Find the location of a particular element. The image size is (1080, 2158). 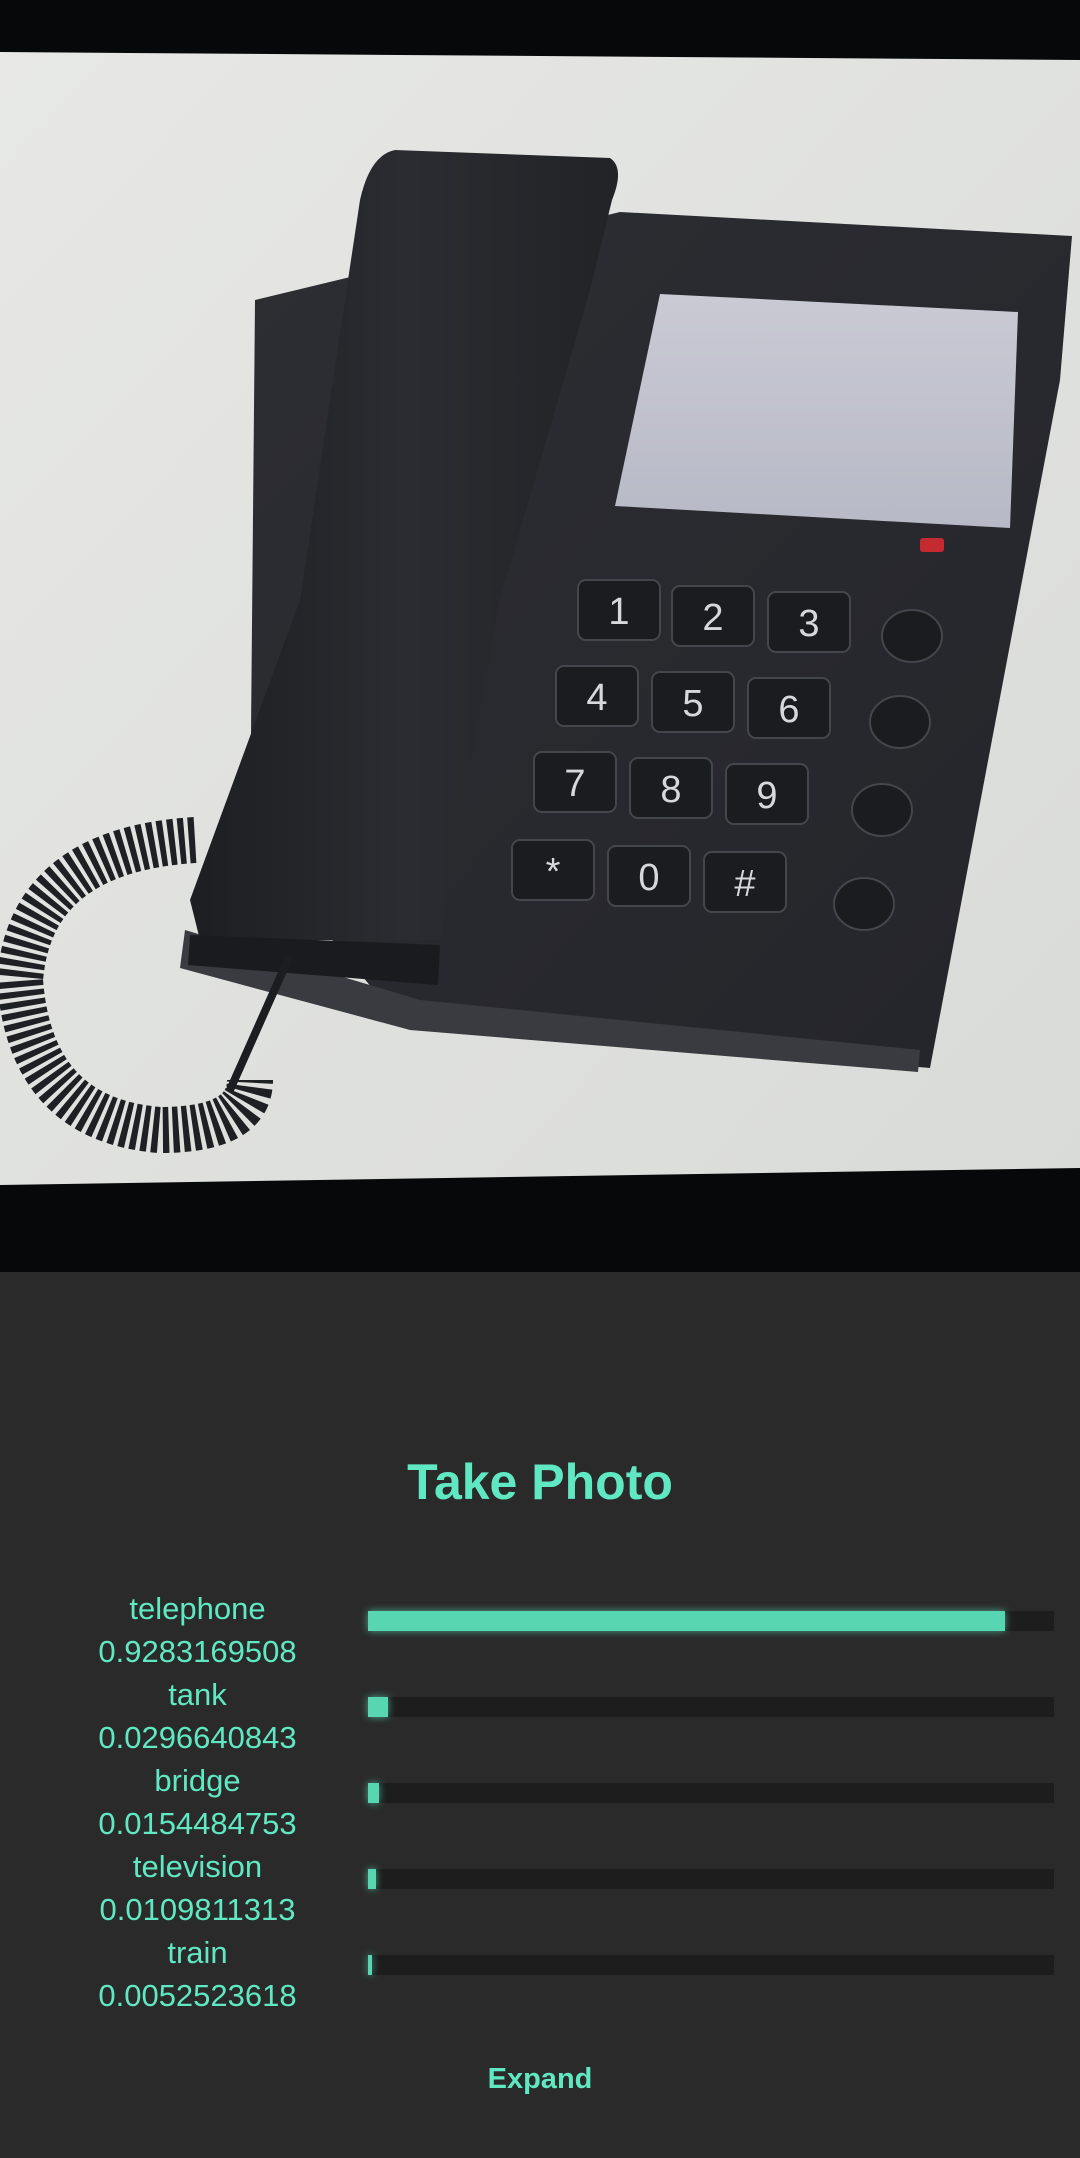

svg-text: 1 is located at coordinates (618, 612).